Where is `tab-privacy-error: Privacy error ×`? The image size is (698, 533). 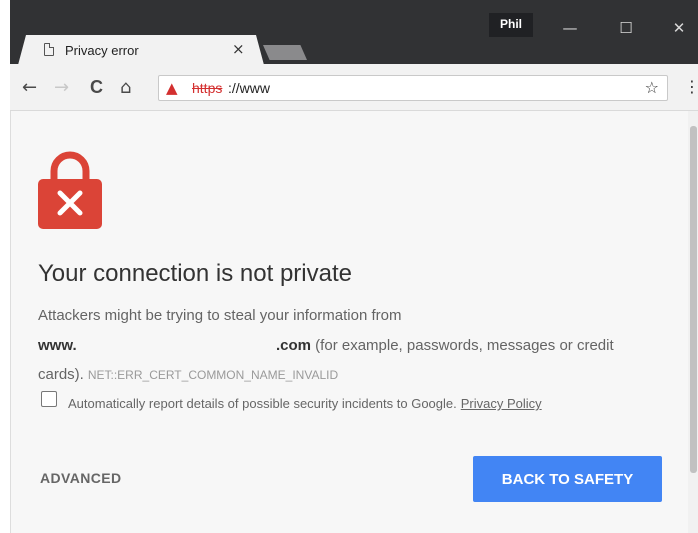 tab-privacy-error: Privacy error × is located at coordinates (141, 50).